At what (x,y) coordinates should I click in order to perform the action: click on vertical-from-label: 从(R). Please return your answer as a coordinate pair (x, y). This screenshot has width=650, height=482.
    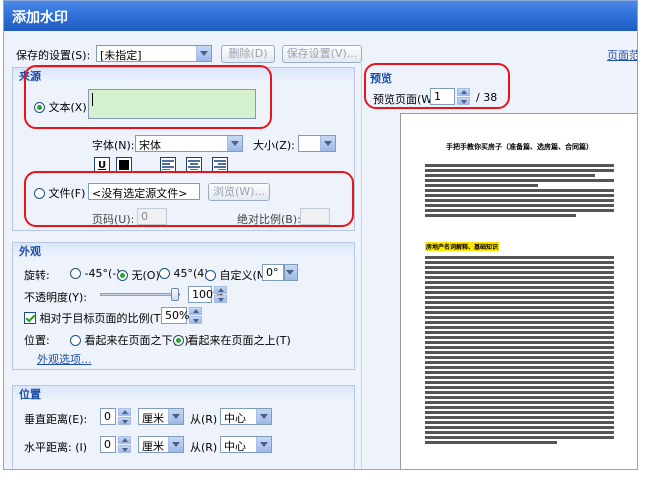
    Looking at the image, I should click on (204, 419).